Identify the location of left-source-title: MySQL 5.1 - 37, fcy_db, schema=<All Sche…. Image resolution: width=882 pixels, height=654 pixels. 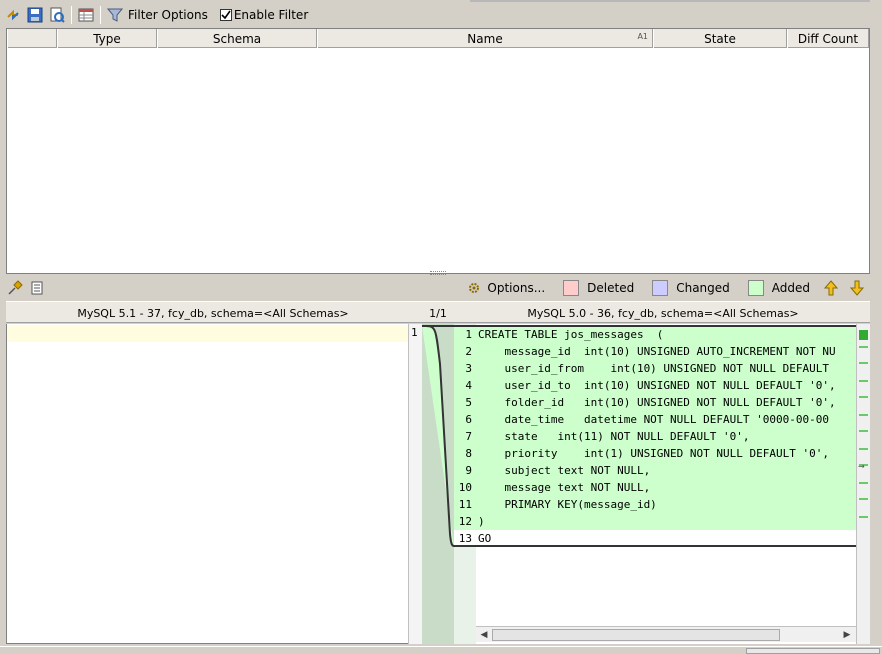
(213, 313).